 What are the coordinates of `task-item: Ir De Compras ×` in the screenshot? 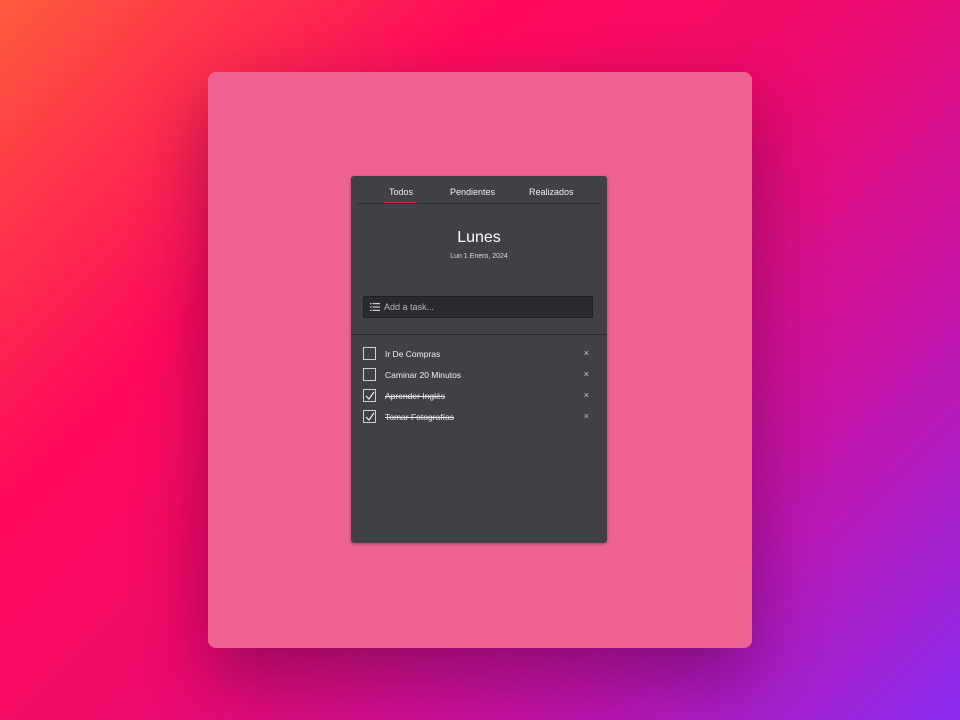 It's located at (479, 355).